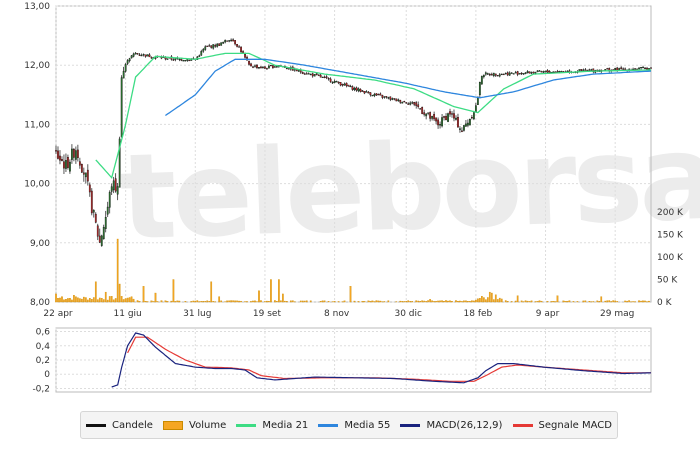  I want to click on legend-item: Media 21, so click(272, 425).